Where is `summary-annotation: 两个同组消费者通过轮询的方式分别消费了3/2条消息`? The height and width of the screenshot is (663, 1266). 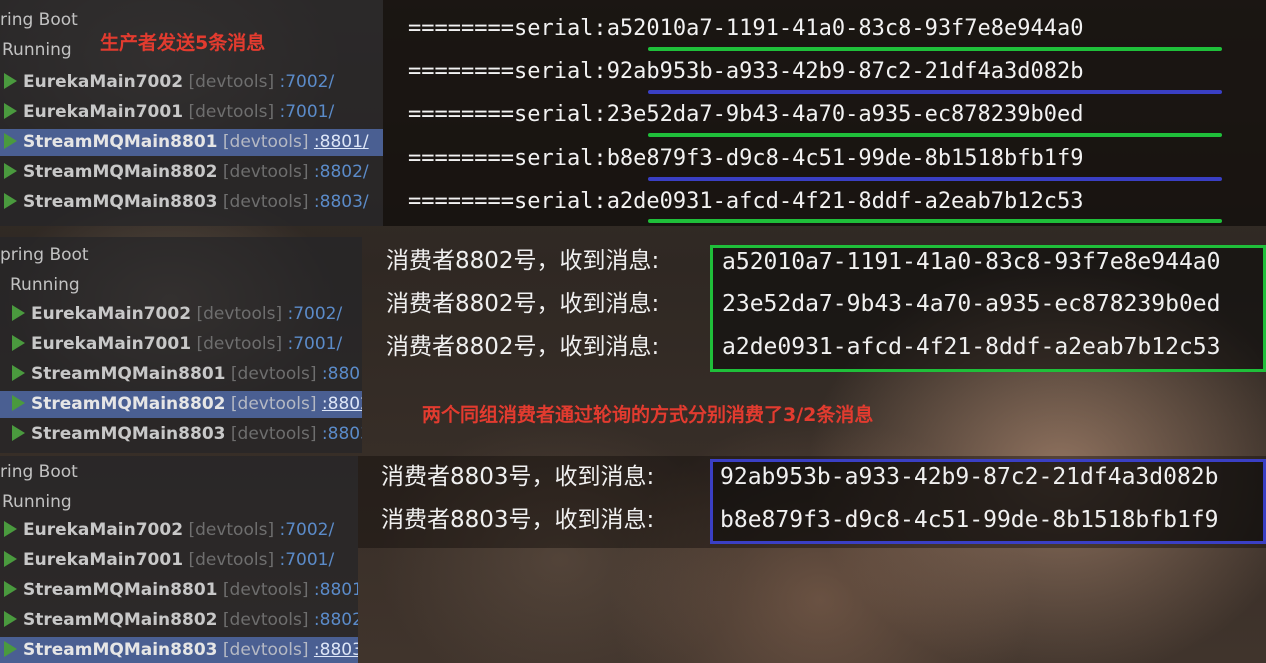 summary-annotation: 两个同组消费者通过轮询的方式分别消费了3/2条消息 is located at coordinates (648, 415).